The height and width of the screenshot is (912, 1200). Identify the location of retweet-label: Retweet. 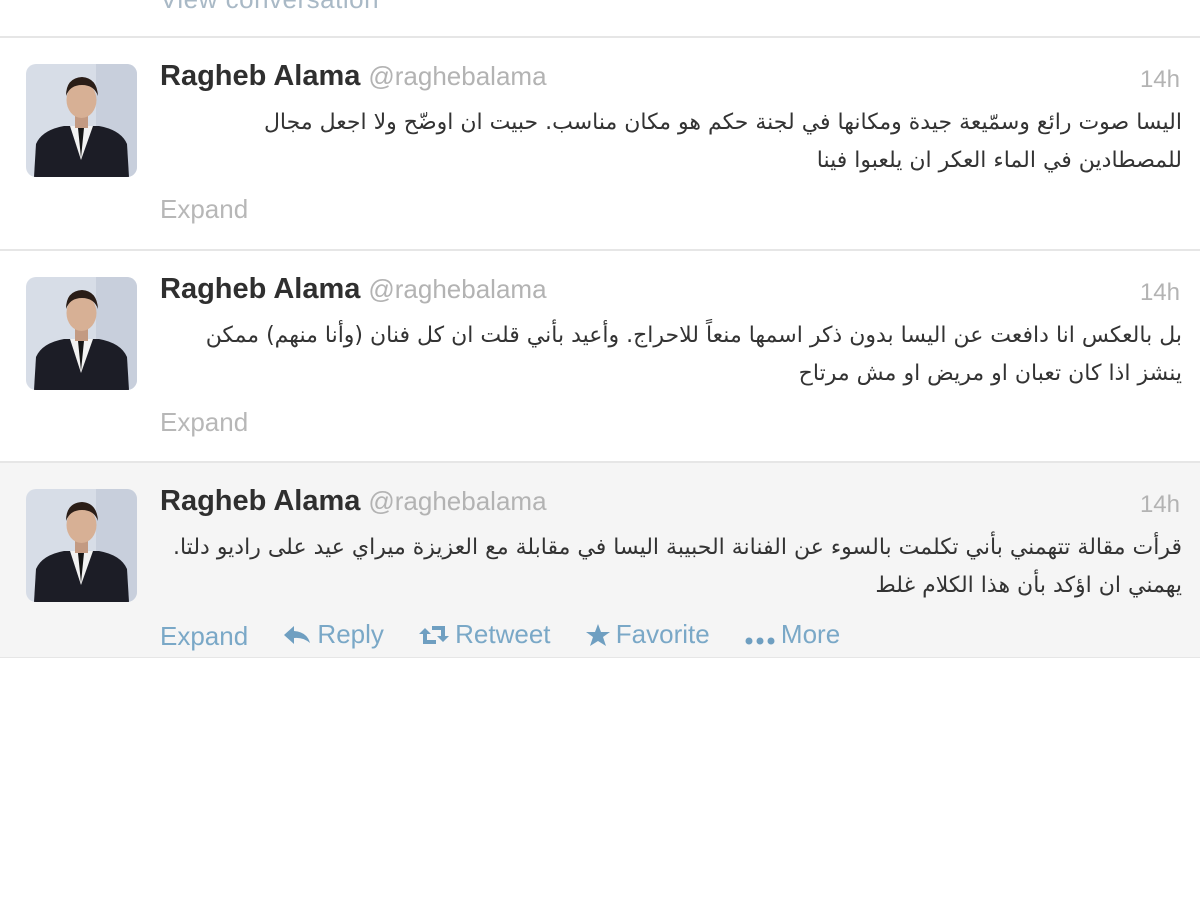
(503, 634).